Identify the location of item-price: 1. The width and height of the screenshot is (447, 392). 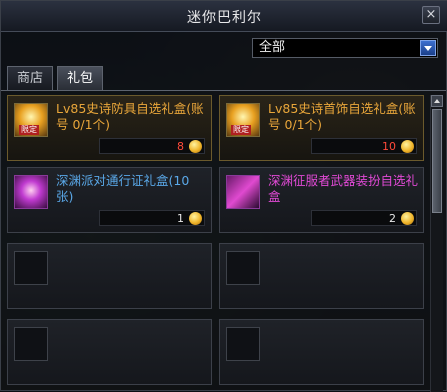
(180, 218).